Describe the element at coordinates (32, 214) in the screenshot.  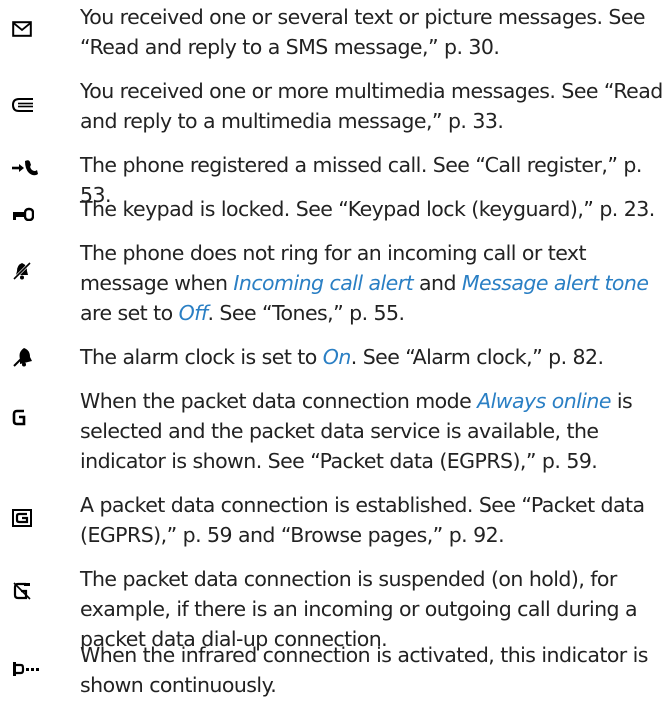
I see `keypad-lock-icon` at that location.